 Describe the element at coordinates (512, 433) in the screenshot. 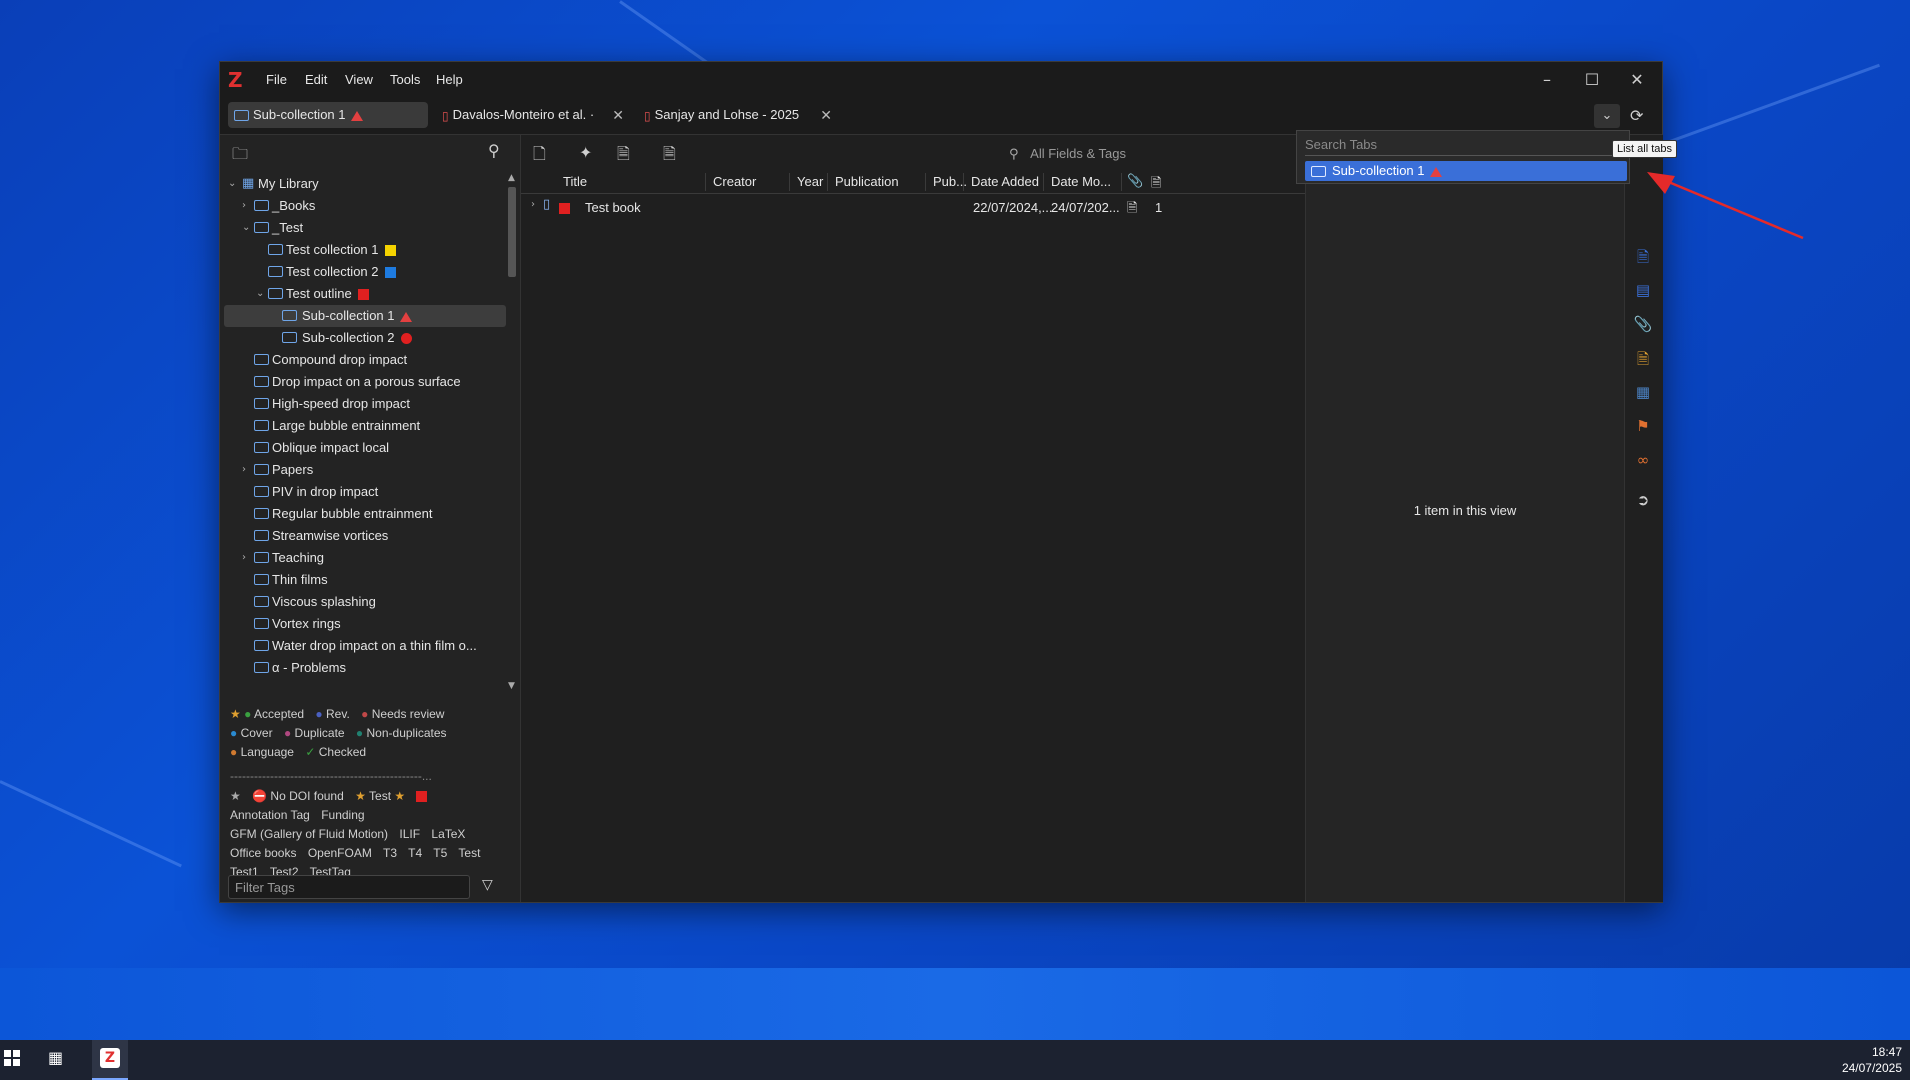

I see `tree-scrollbar: ▲ ▼` at that location.